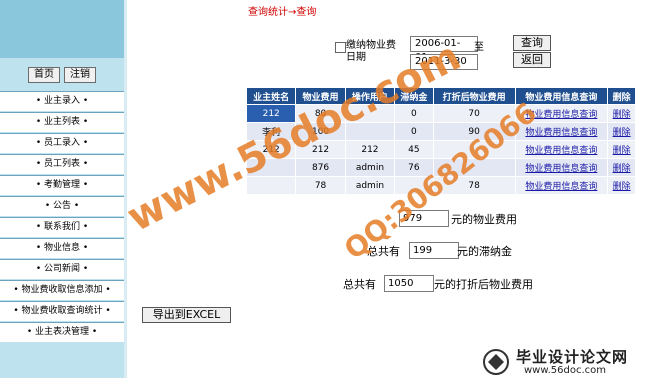 This screenshot has width=647, height=378. Describe the element at coordinates (474, 96) in the screenshot. I see `col-discounted-fee: 打折后物业费用` at that location.